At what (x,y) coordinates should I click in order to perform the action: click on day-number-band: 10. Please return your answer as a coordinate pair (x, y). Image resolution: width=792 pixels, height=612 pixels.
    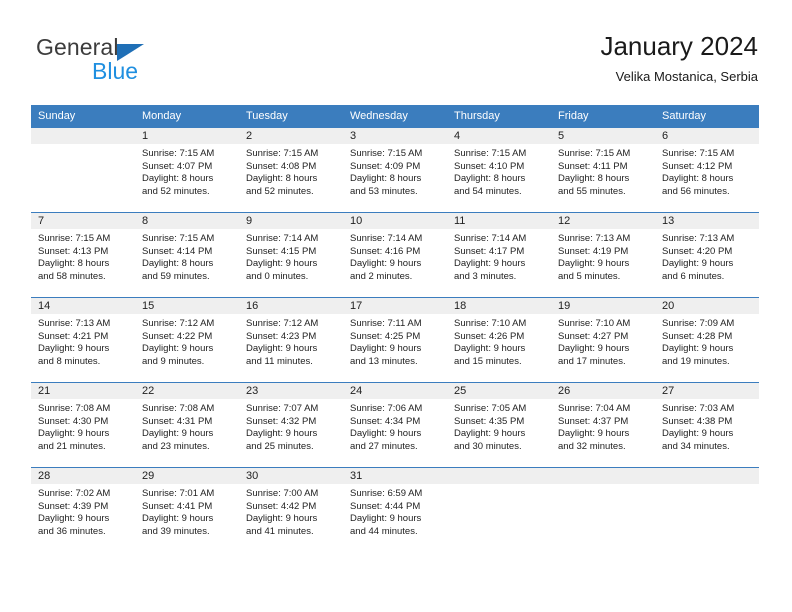
    Looking at the image, I should click on (395, 221).